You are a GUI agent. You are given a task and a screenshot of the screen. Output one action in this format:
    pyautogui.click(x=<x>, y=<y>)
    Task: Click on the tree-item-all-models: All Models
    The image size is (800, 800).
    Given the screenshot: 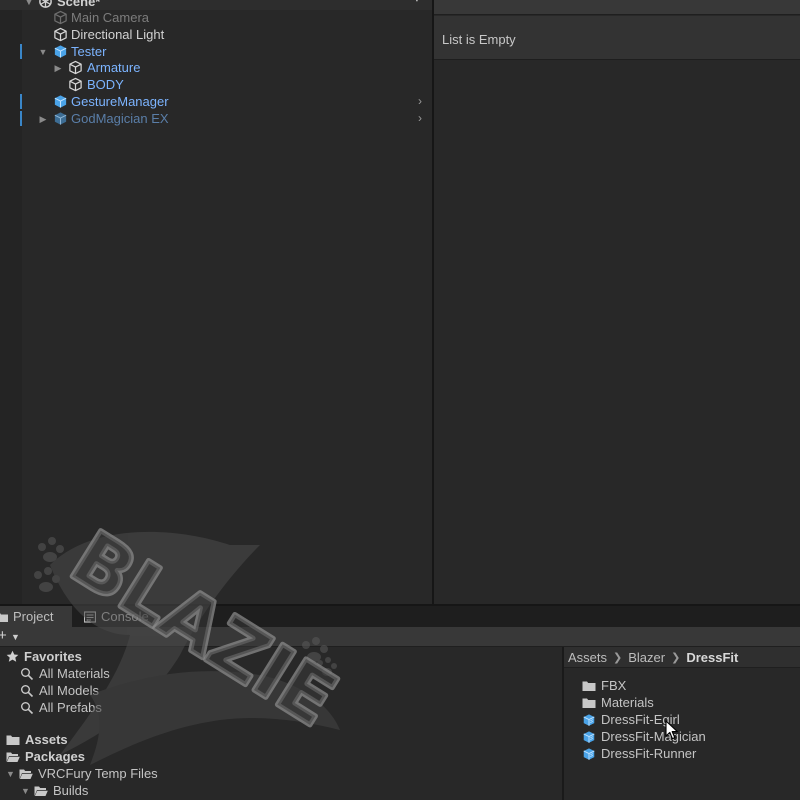 What is the action you would take?
    pyautogui.click(x=59, y=690)
    